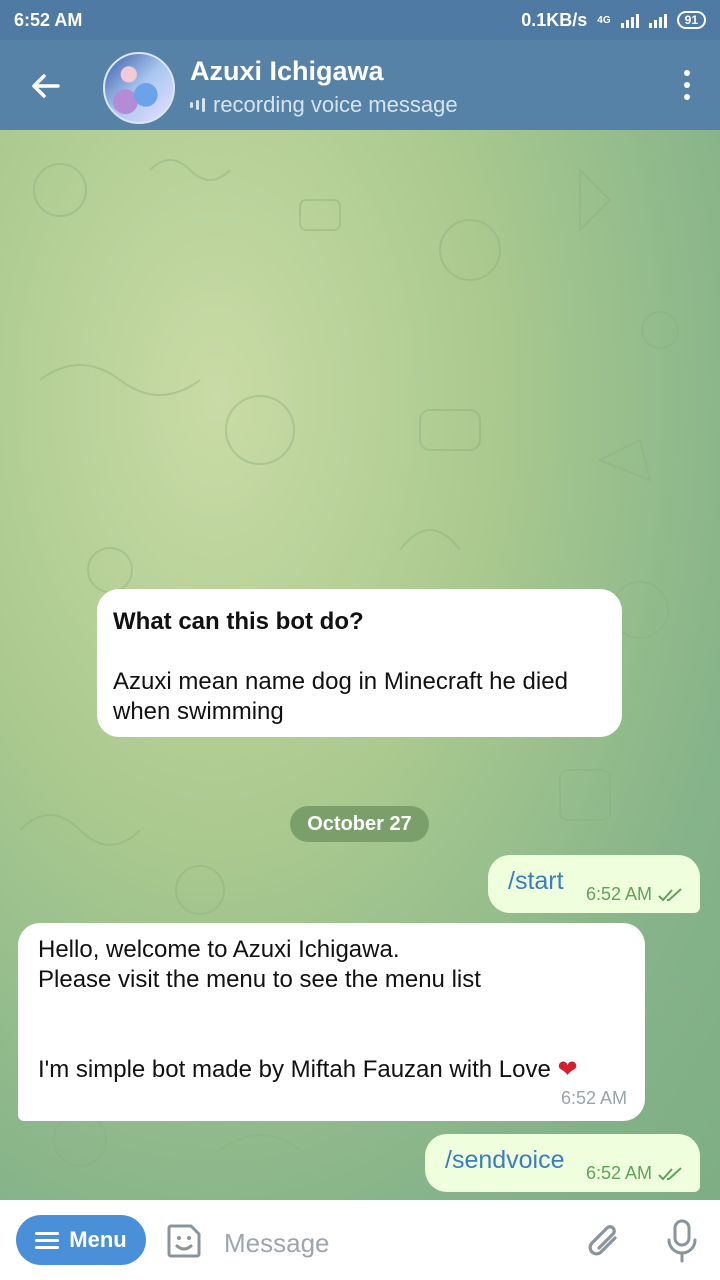 The height and width of the screenshot is (1280, 720). What do you see at coordinates (691, 20) in the screenshot?
I see `battery-icon: 91` at bounding box center [691, 20].